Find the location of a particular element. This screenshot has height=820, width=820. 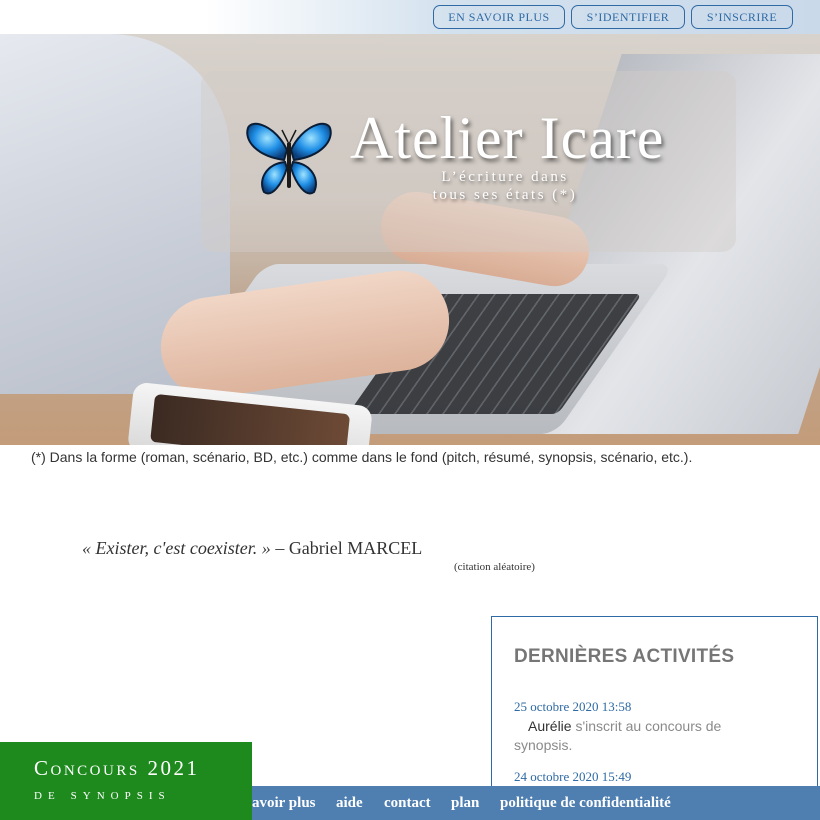

activity-date: 24 octobre 2020 15:49 is located at coordinates (573, 776).